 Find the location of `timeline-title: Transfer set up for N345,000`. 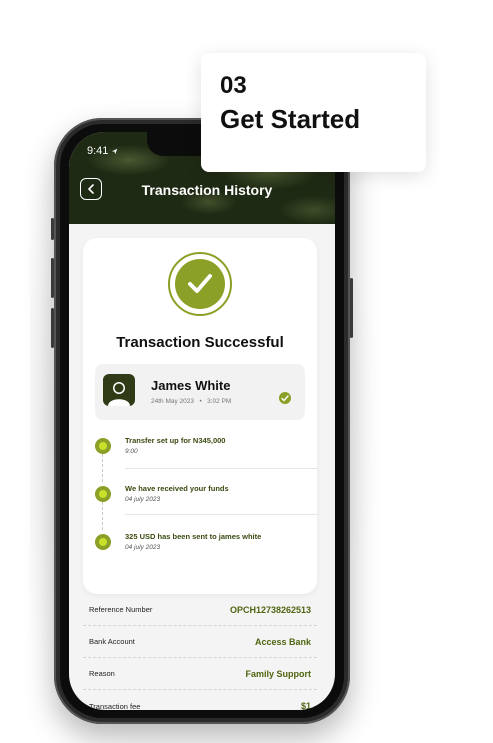

timeline-title: Transfer set up for N345,000 is located at coordinates (175, 440).